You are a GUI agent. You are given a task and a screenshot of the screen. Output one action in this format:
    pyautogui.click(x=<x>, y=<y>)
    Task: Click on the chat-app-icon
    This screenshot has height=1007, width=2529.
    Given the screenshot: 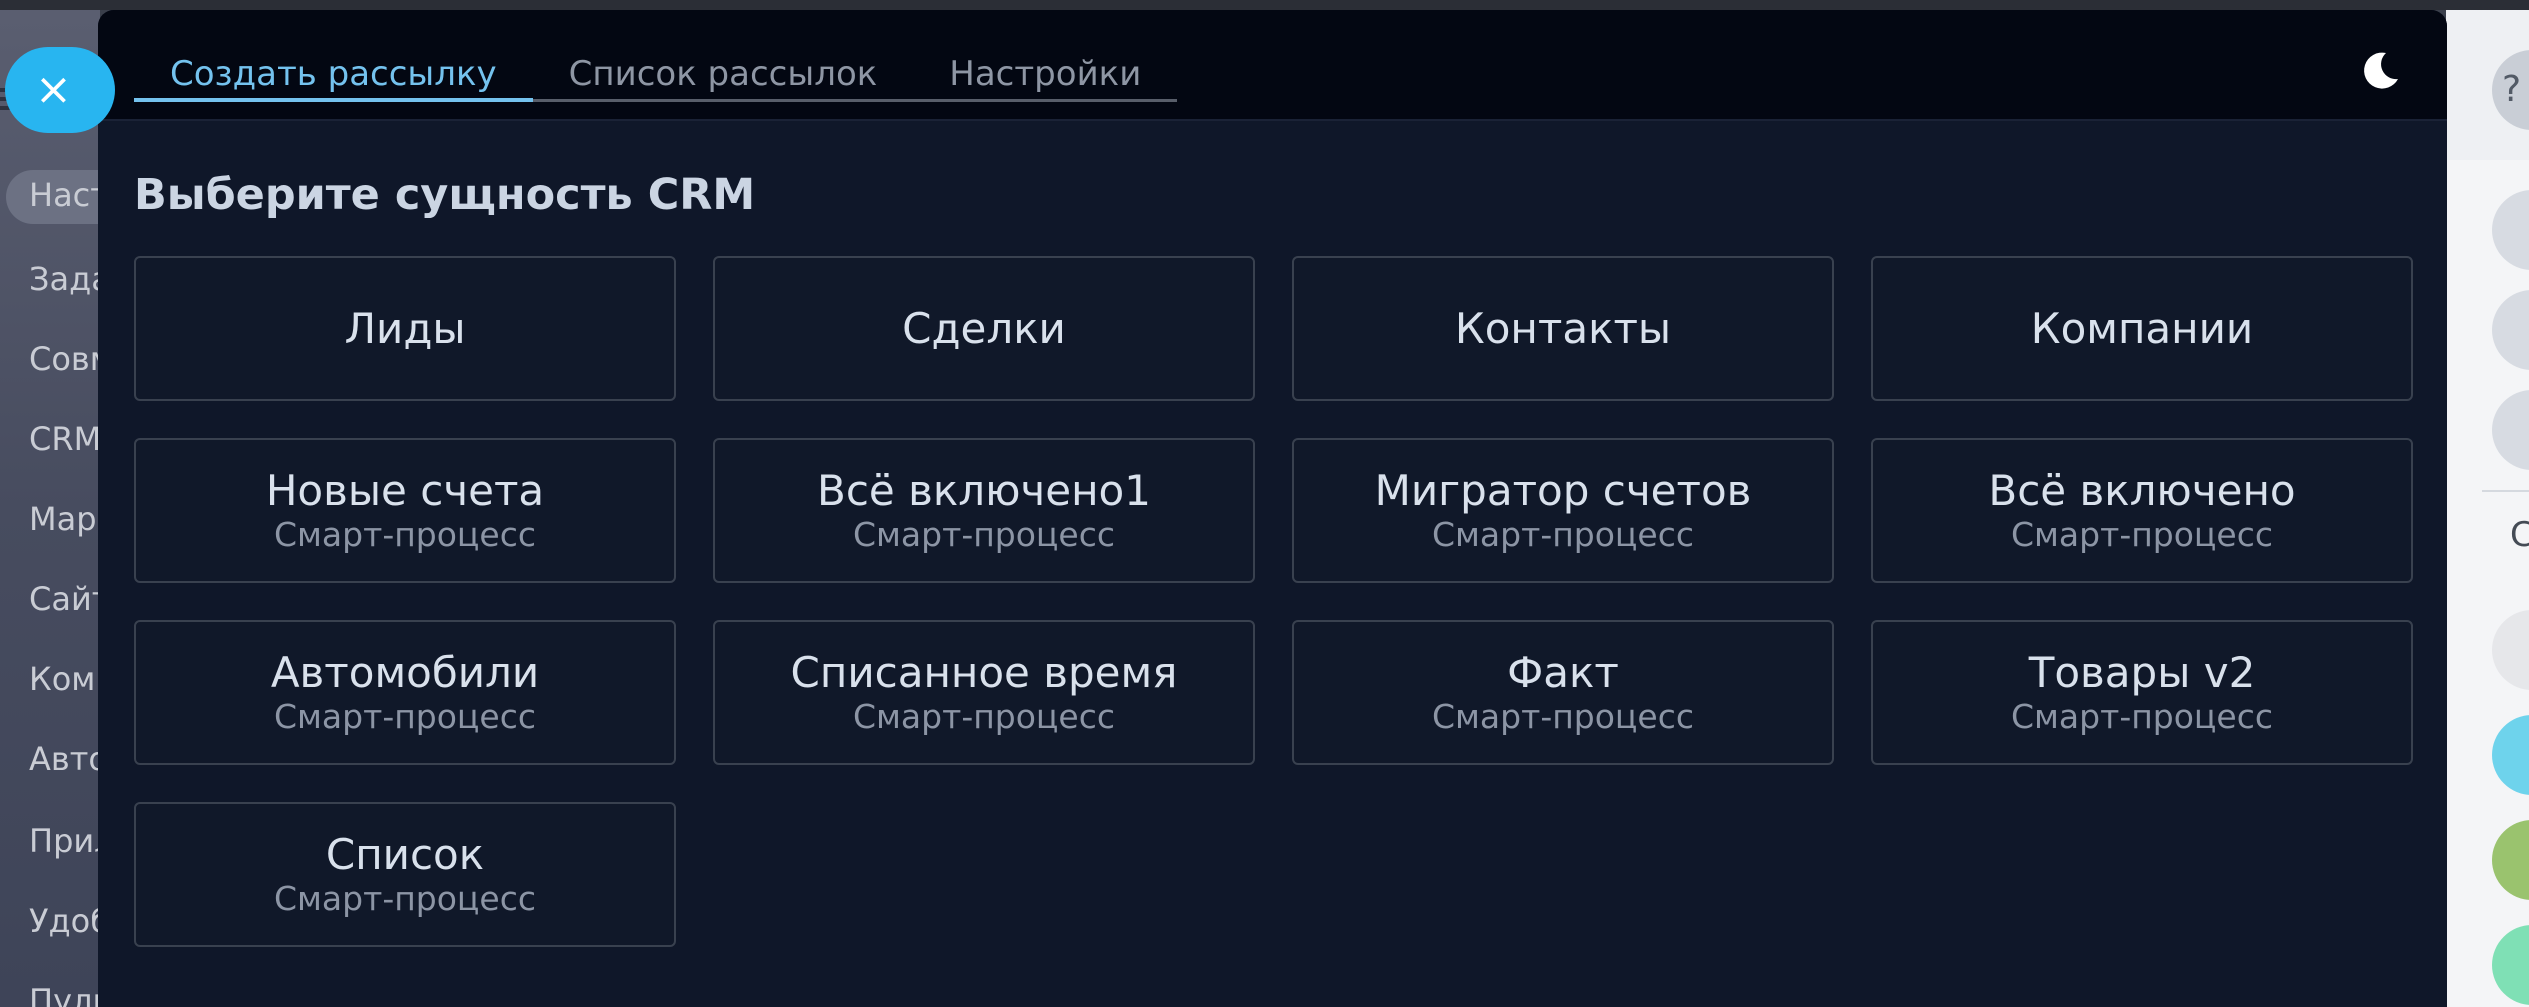 What is the action you would take?
    pyautogui.click(x=2510, y=755)
    